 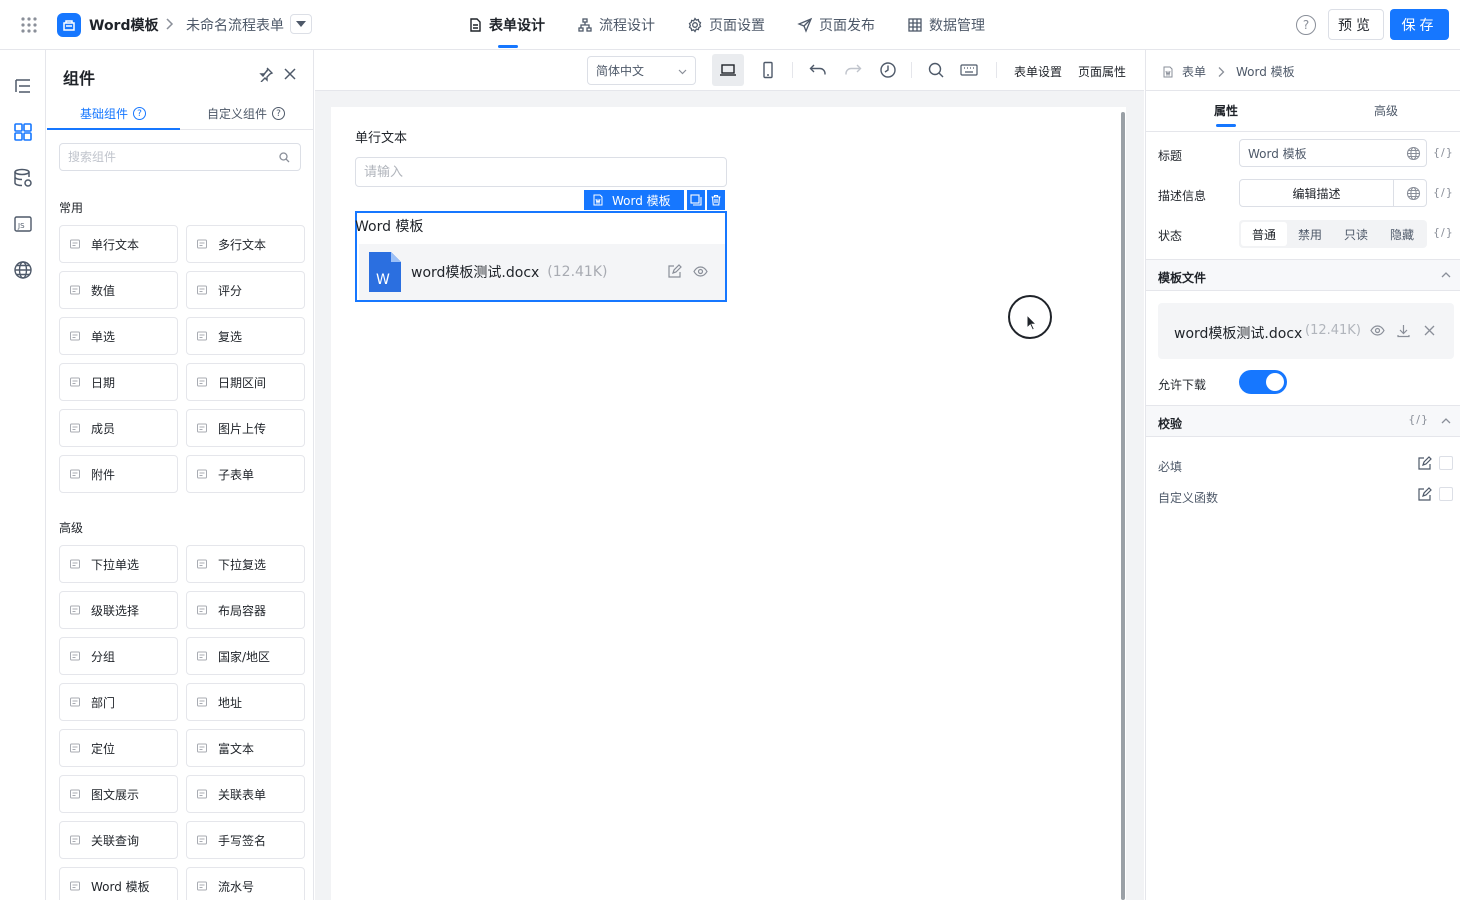 I want to click on app-grid-icon, so click(x=29, y=25).